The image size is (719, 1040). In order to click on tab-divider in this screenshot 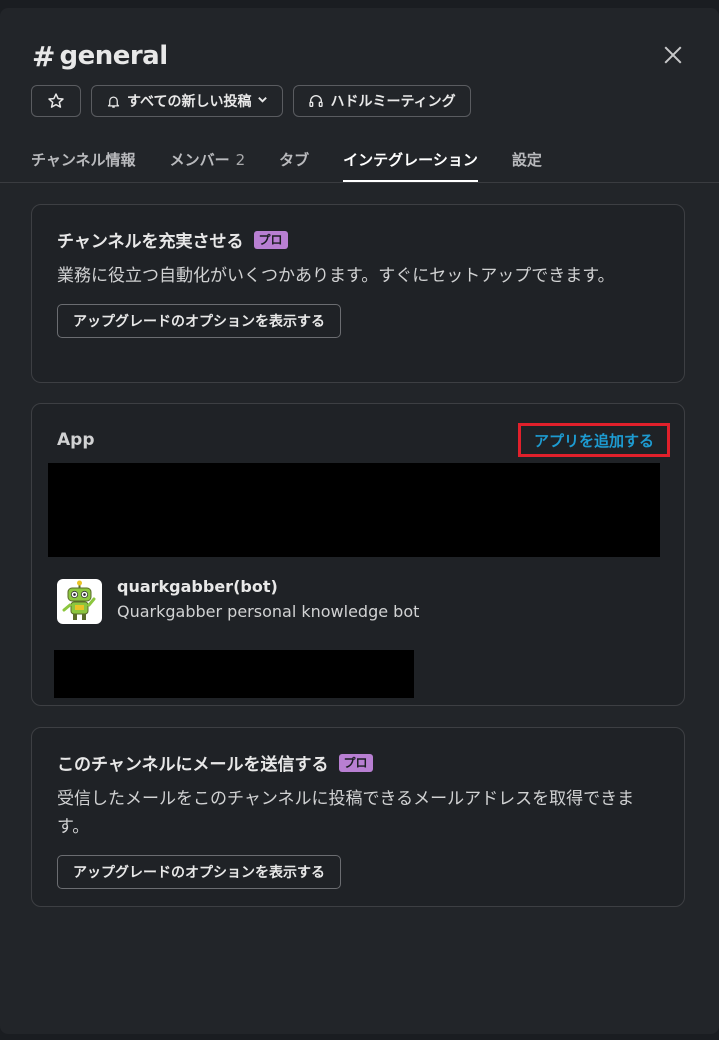, I will do `click(359, 182)`.